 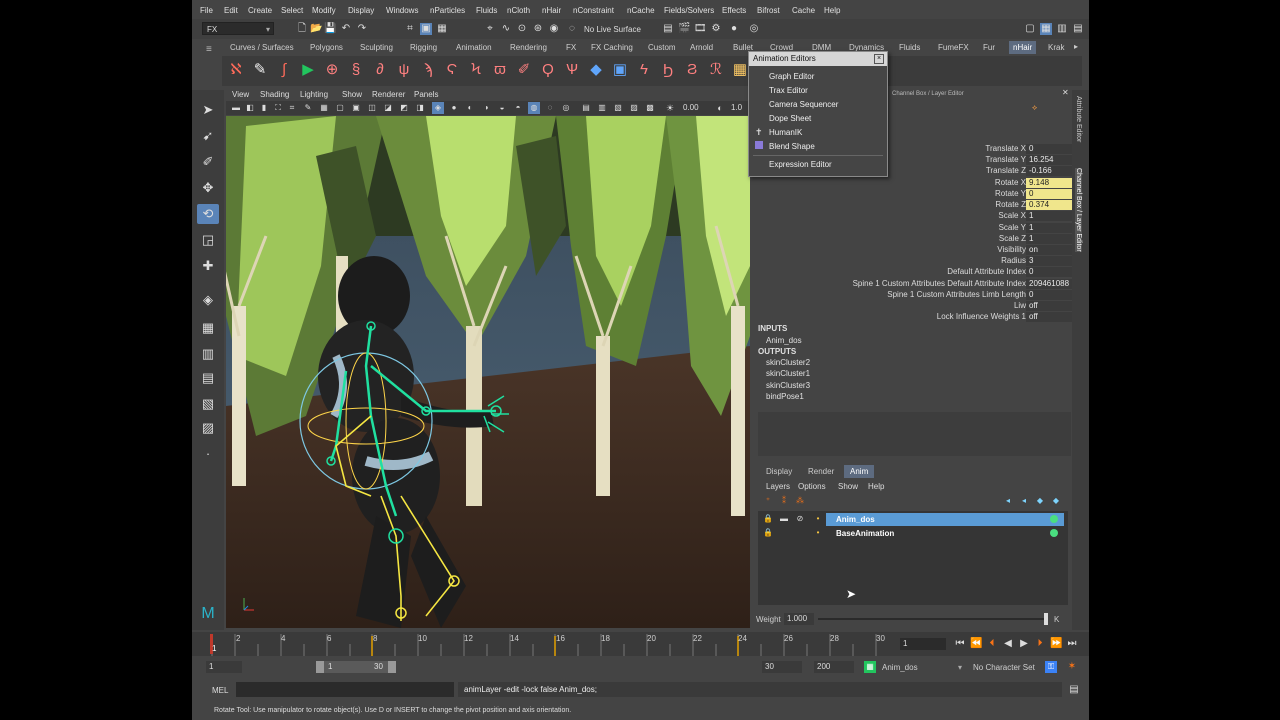 What do you see at coordinates (262, 47) in the screenshot?
I see `shelf-tab-curves: Curves / Surfaces` at bounding box center [262, 47].